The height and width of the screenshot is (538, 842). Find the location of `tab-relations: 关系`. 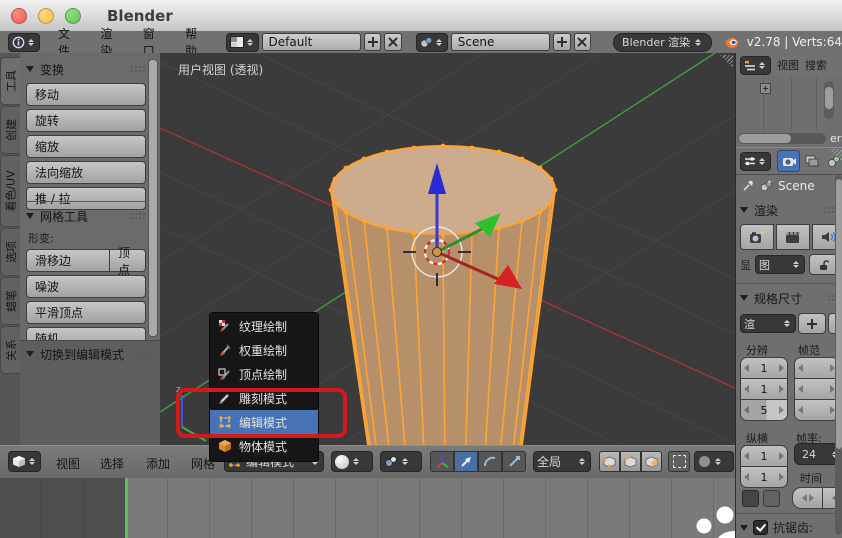

tab-relations: 关系 is located at coordinates (10, 350).